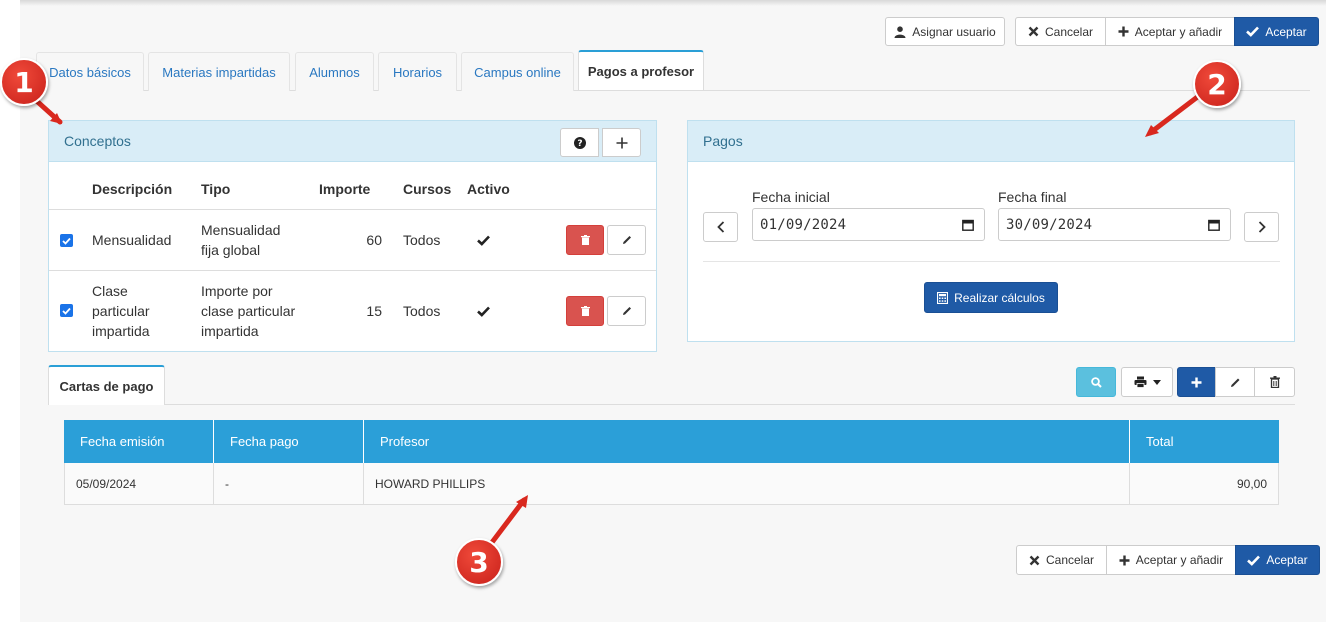  Describe the element at coordinates (24, 82) in the screenshot. I see `marker-1: 1` at that location.